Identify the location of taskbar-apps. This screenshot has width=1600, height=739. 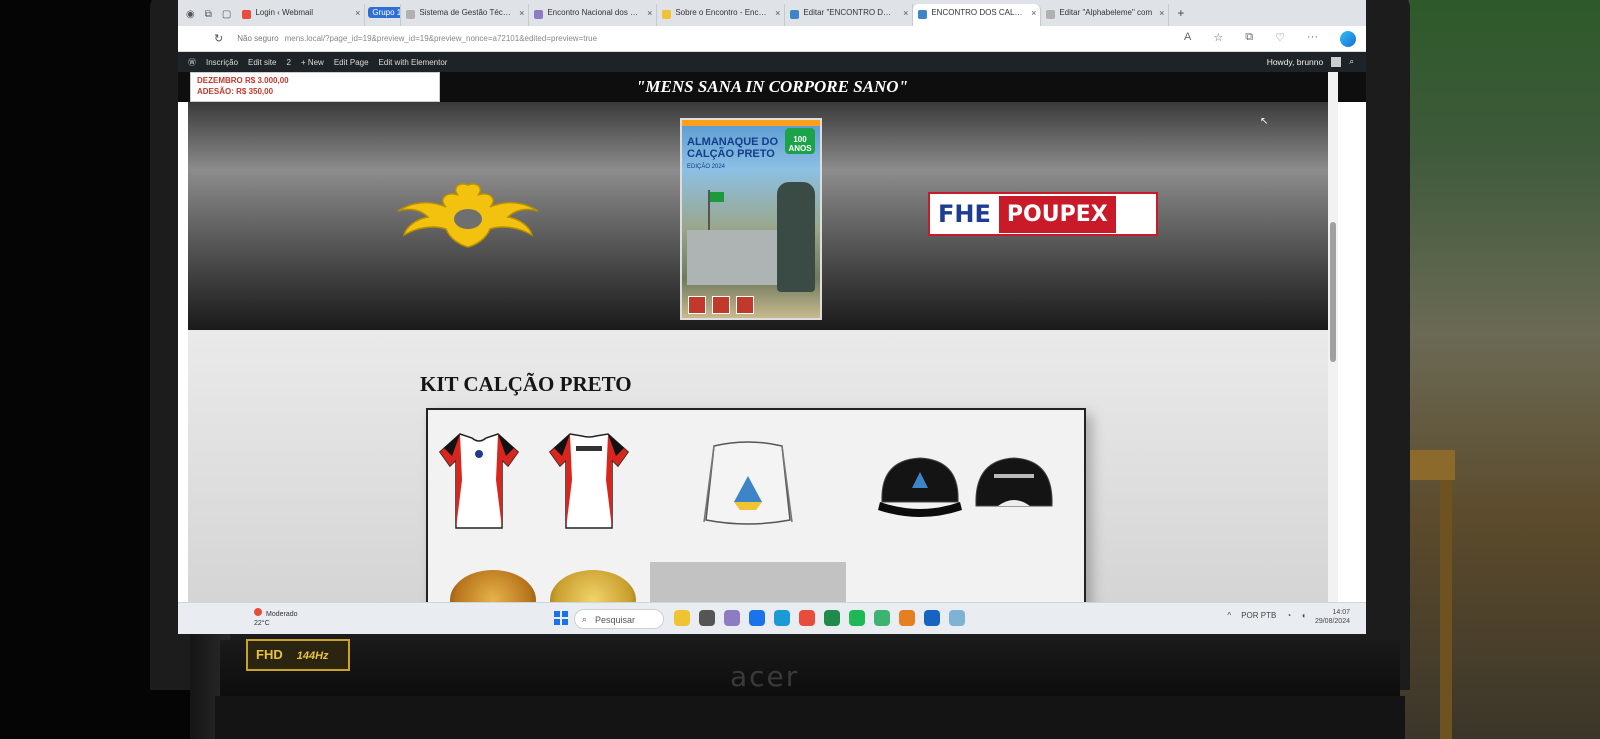
(819, 618).